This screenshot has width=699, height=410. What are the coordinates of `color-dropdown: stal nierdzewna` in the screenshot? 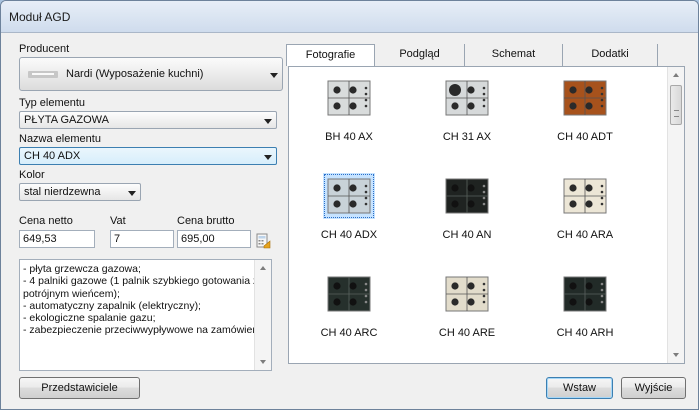 It's located at (80, 192).